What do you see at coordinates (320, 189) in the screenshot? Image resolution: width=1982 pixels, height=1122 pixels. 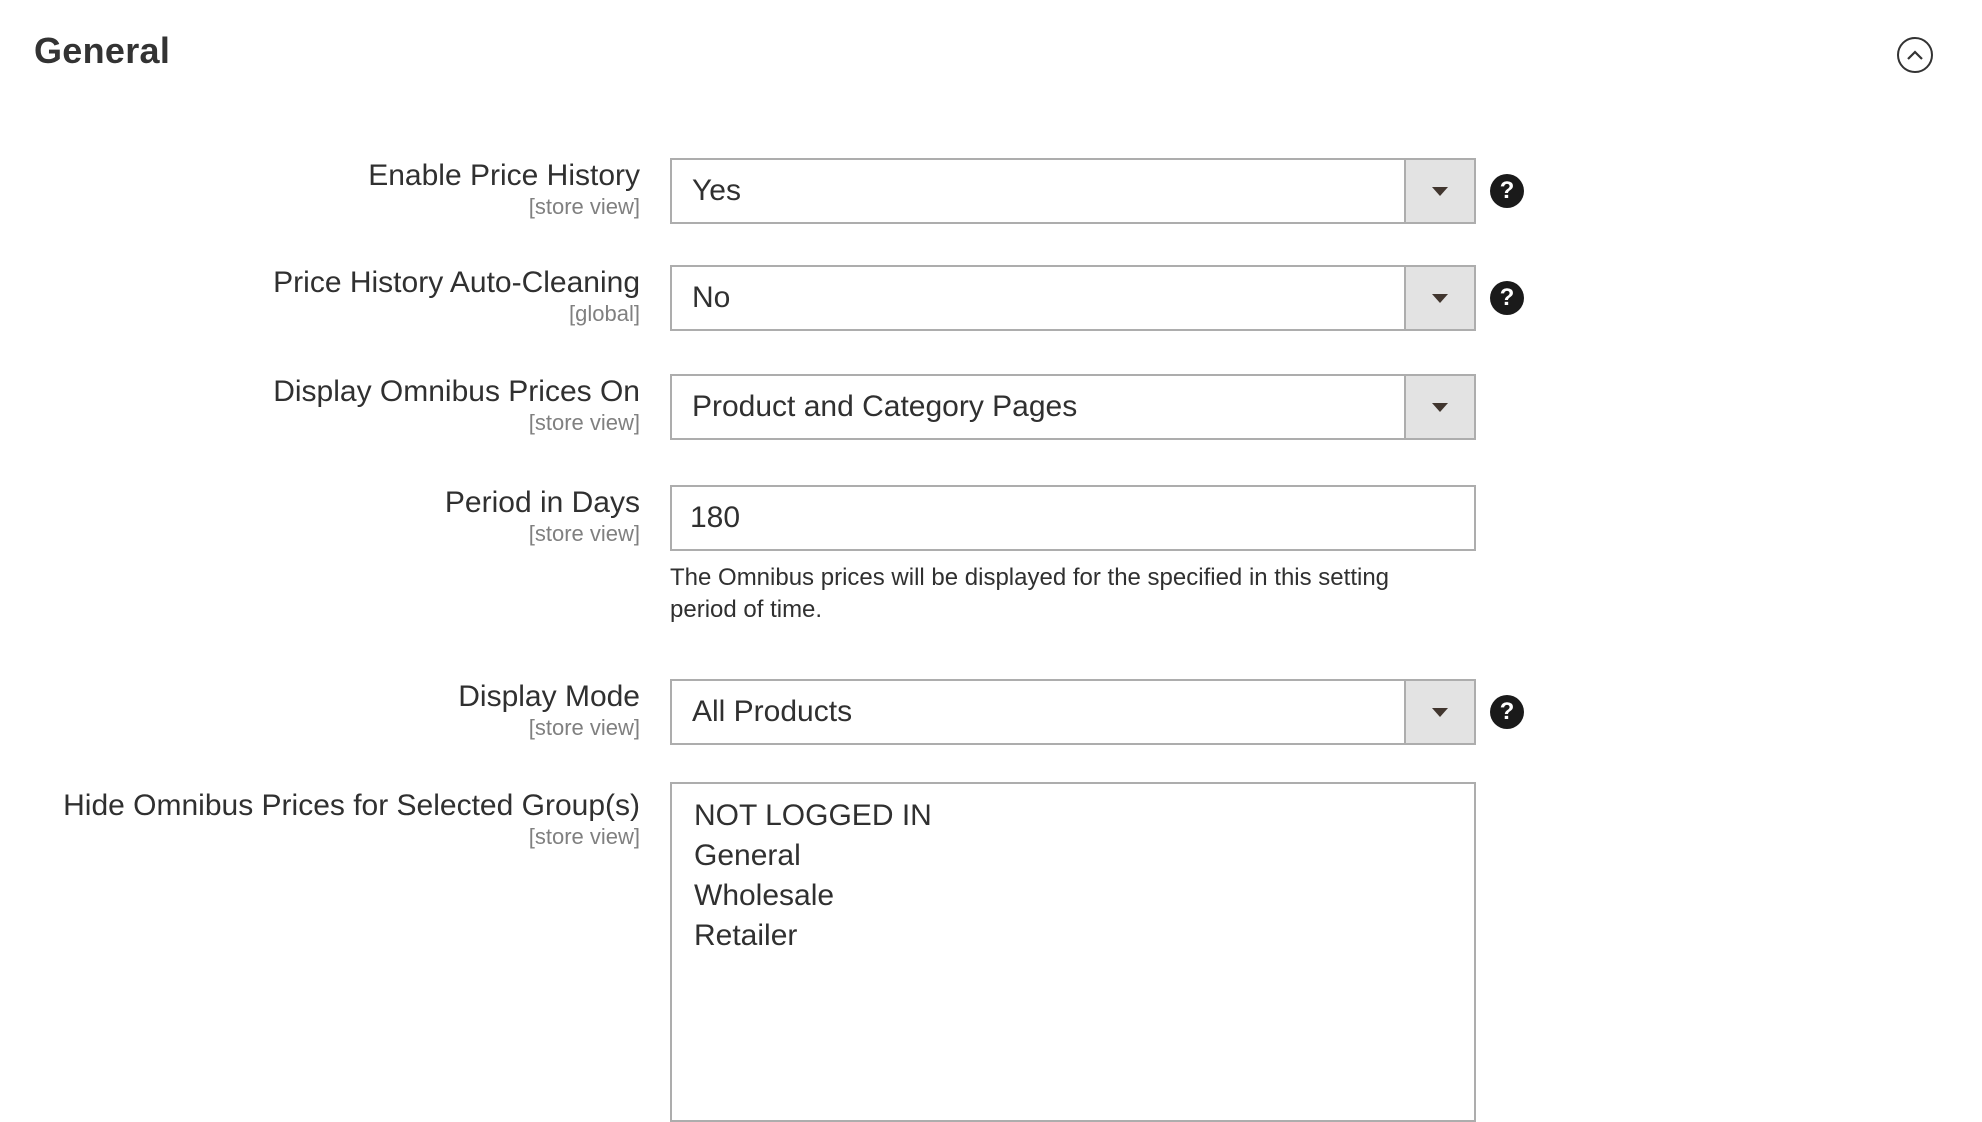 I see `field-label-group: Enable Price History [store view]` at bounding box center [320, 189].